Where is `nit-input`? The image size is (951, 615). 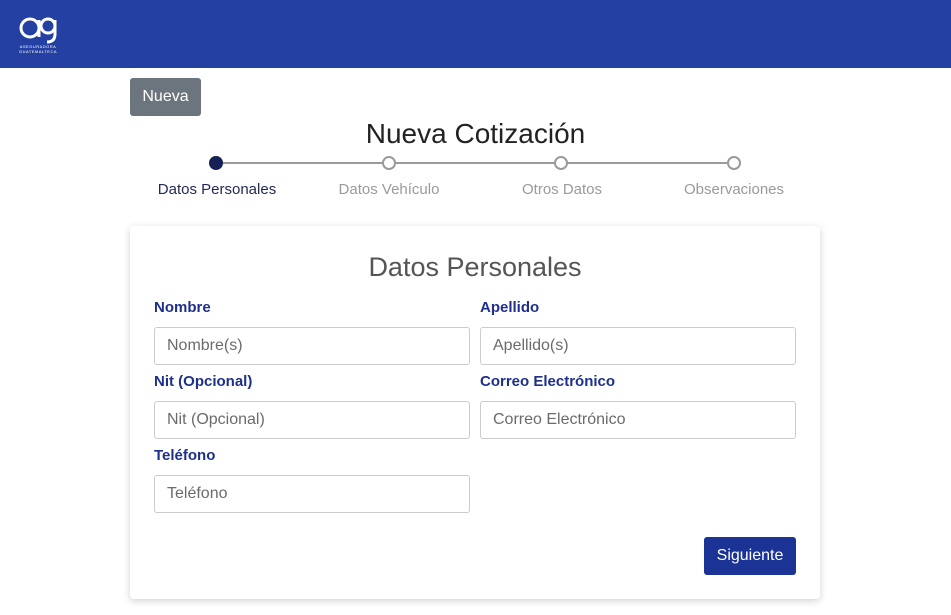 nit-input is located at coordinates (312, 420).